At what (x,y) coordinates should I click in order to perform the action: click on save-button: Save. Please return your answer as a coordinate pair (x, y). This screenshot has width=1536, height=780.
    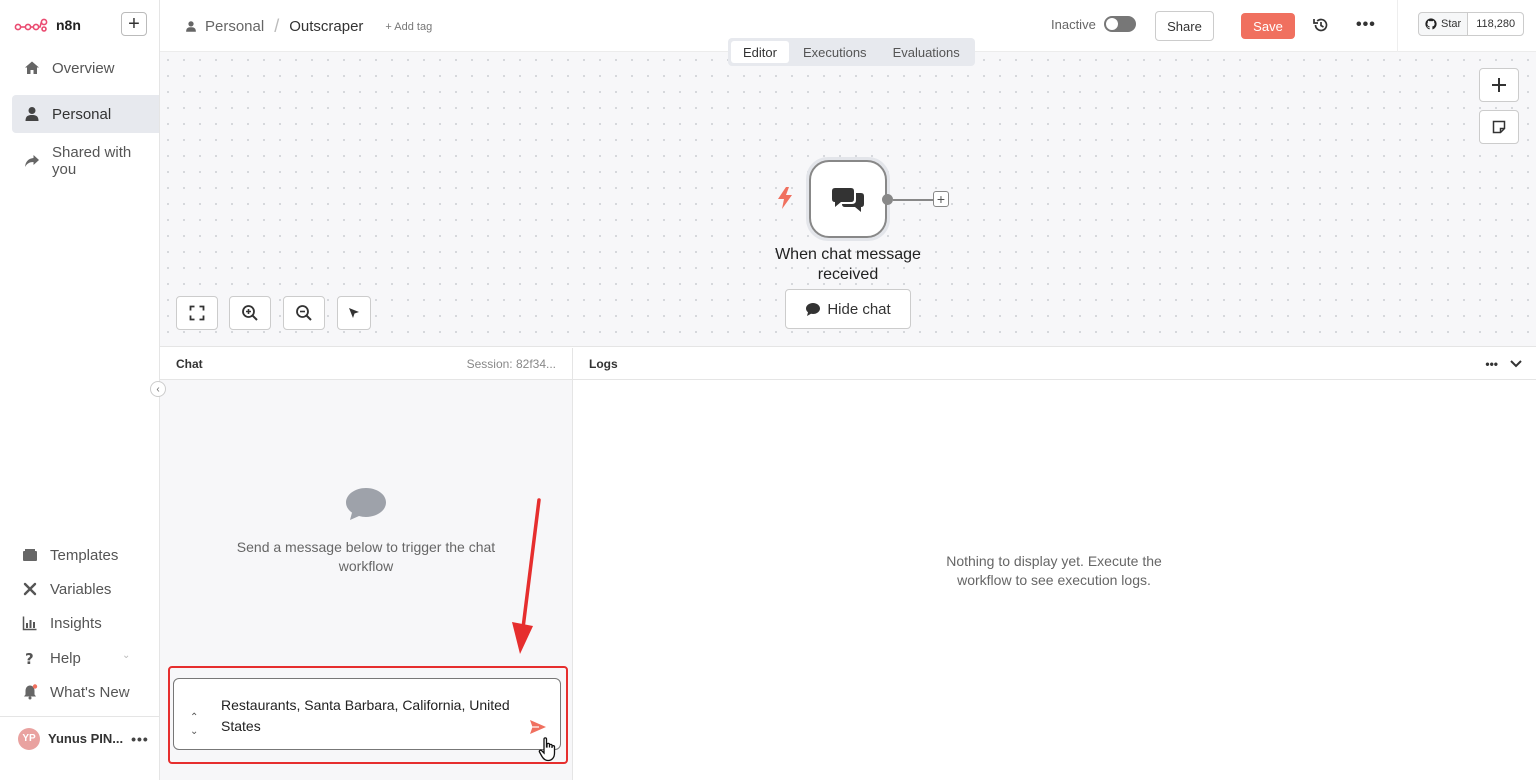
    Looking at the image, I should click on (1268, 26).